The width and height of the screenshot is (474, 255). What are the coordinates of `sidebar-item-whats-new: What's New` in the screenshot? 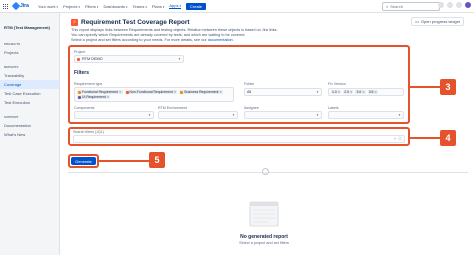 It's located at (29, 134).